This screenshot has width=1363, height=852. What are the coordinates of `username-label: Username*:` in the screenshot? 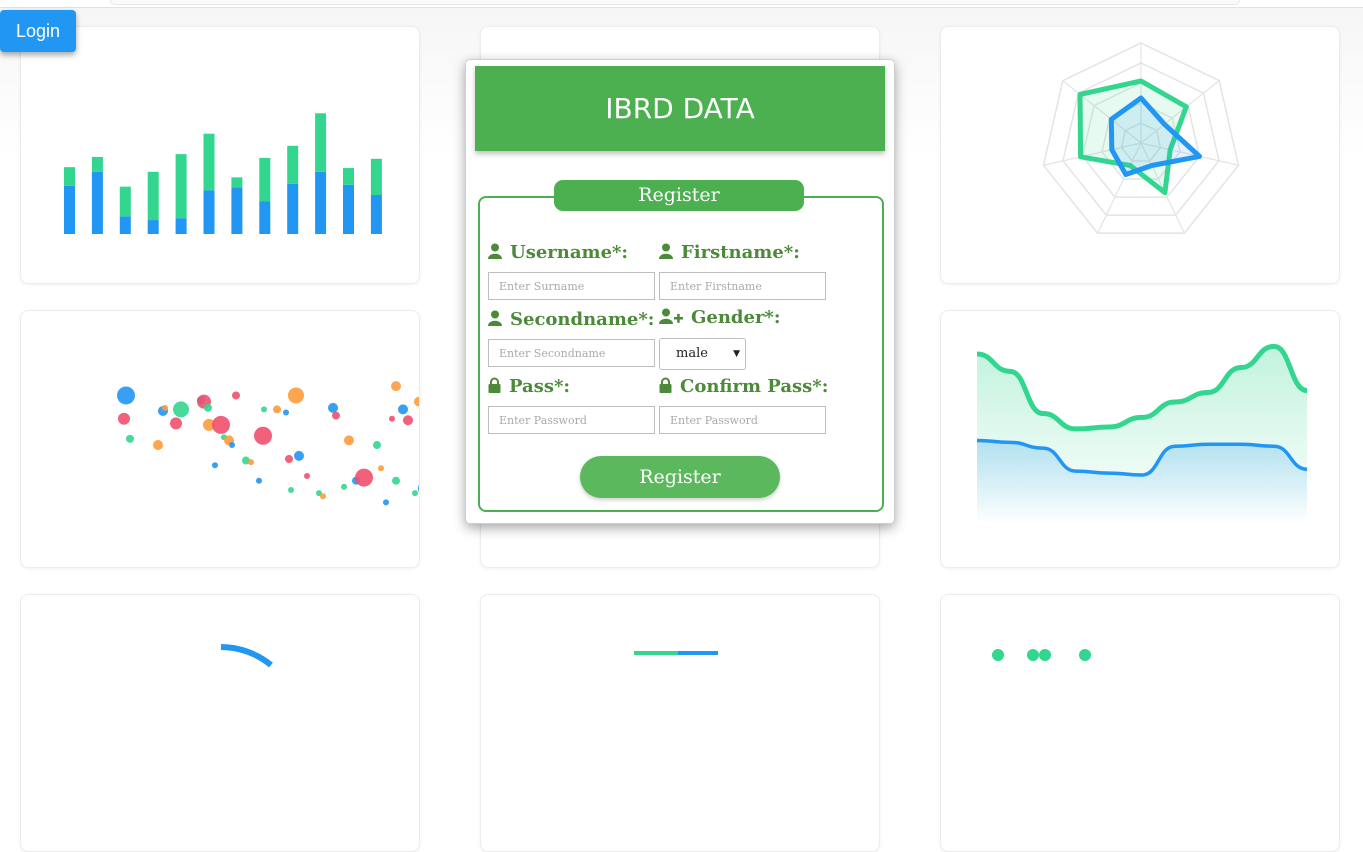 It's located at (558, 252).